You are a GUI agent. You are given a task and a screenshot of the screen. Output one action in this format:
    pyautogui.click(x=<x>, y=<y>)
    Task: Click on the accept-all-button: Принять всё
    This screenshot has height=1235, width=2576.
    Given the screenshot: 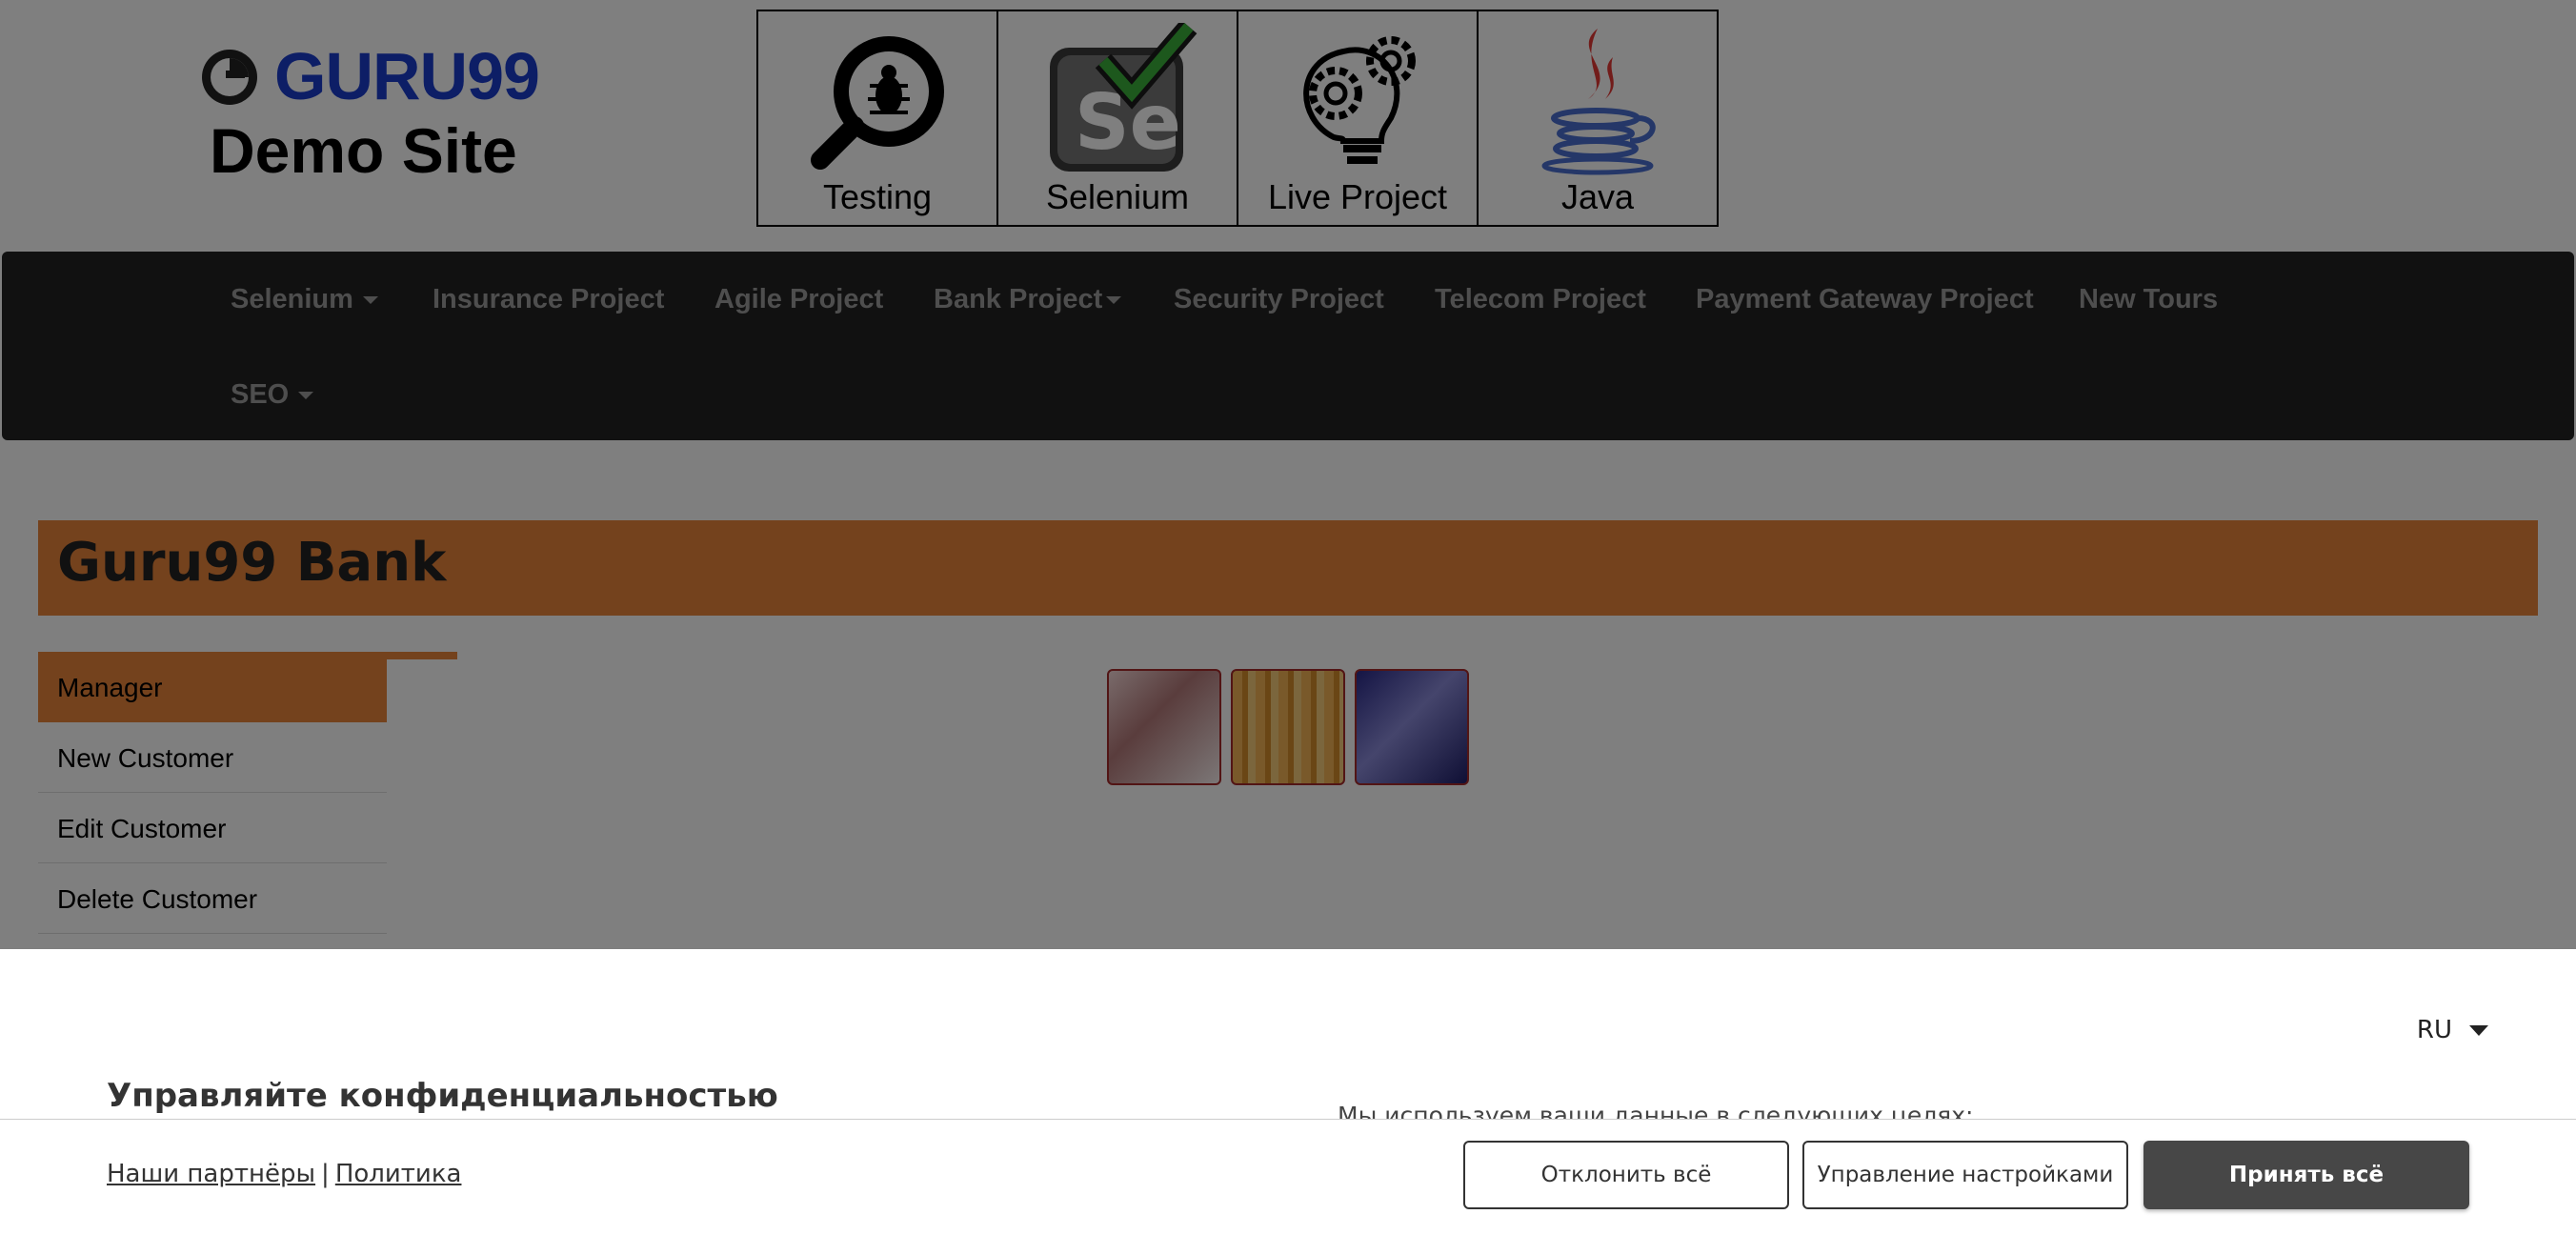 What is the action you would take?
    pyautogui.click(x=2306, y=1175)
    